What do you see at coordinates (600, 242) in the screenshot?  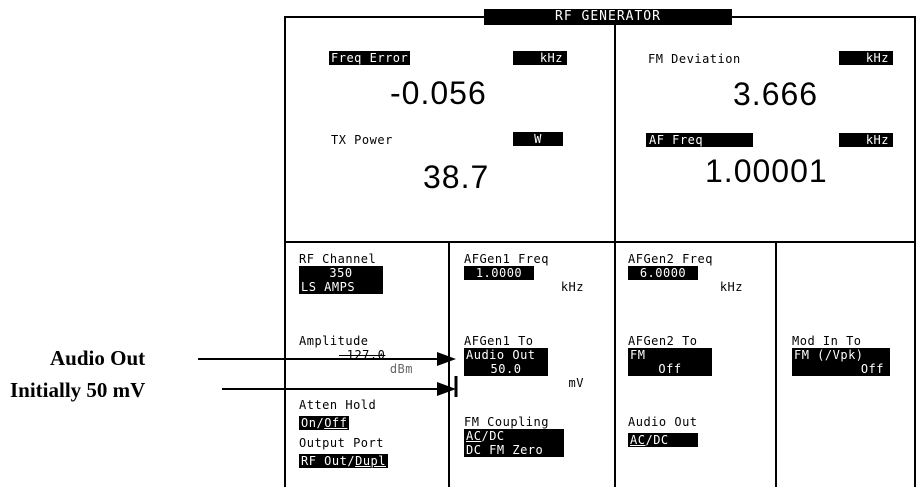 I see `frame-middle-divider` at bounding box center [600, 242].